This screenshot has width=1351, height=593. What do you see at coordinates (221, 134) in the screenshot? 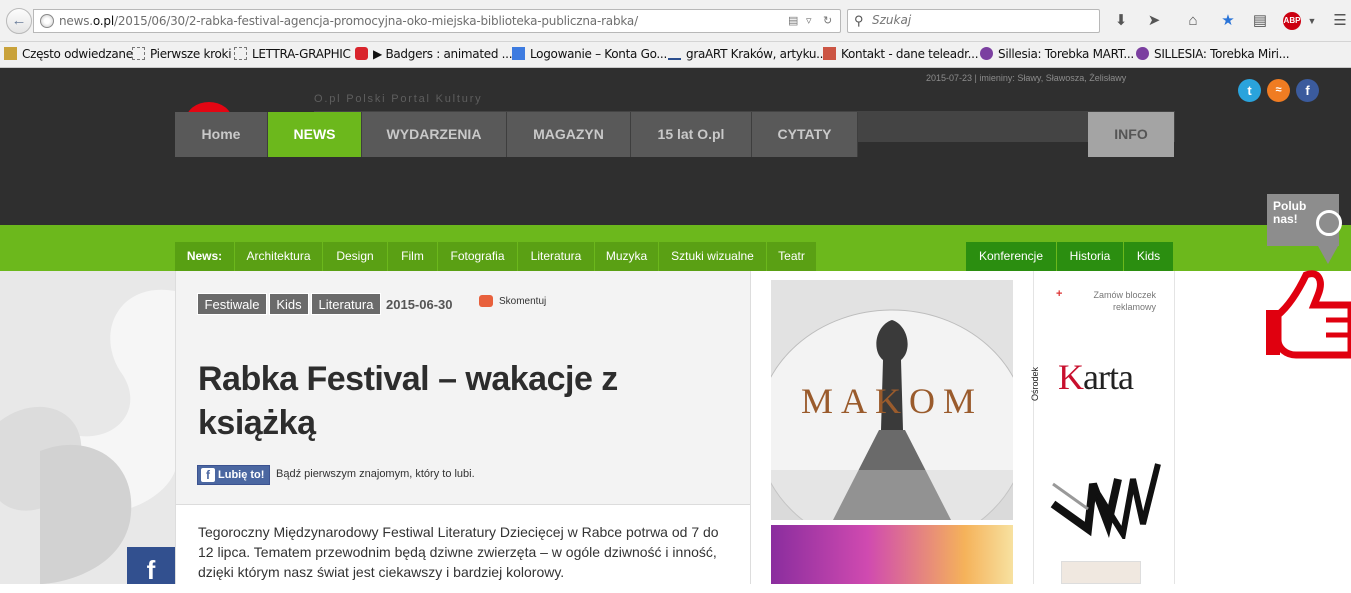
I see `nav-tab-home: Home` at bounding box center [221, 134].